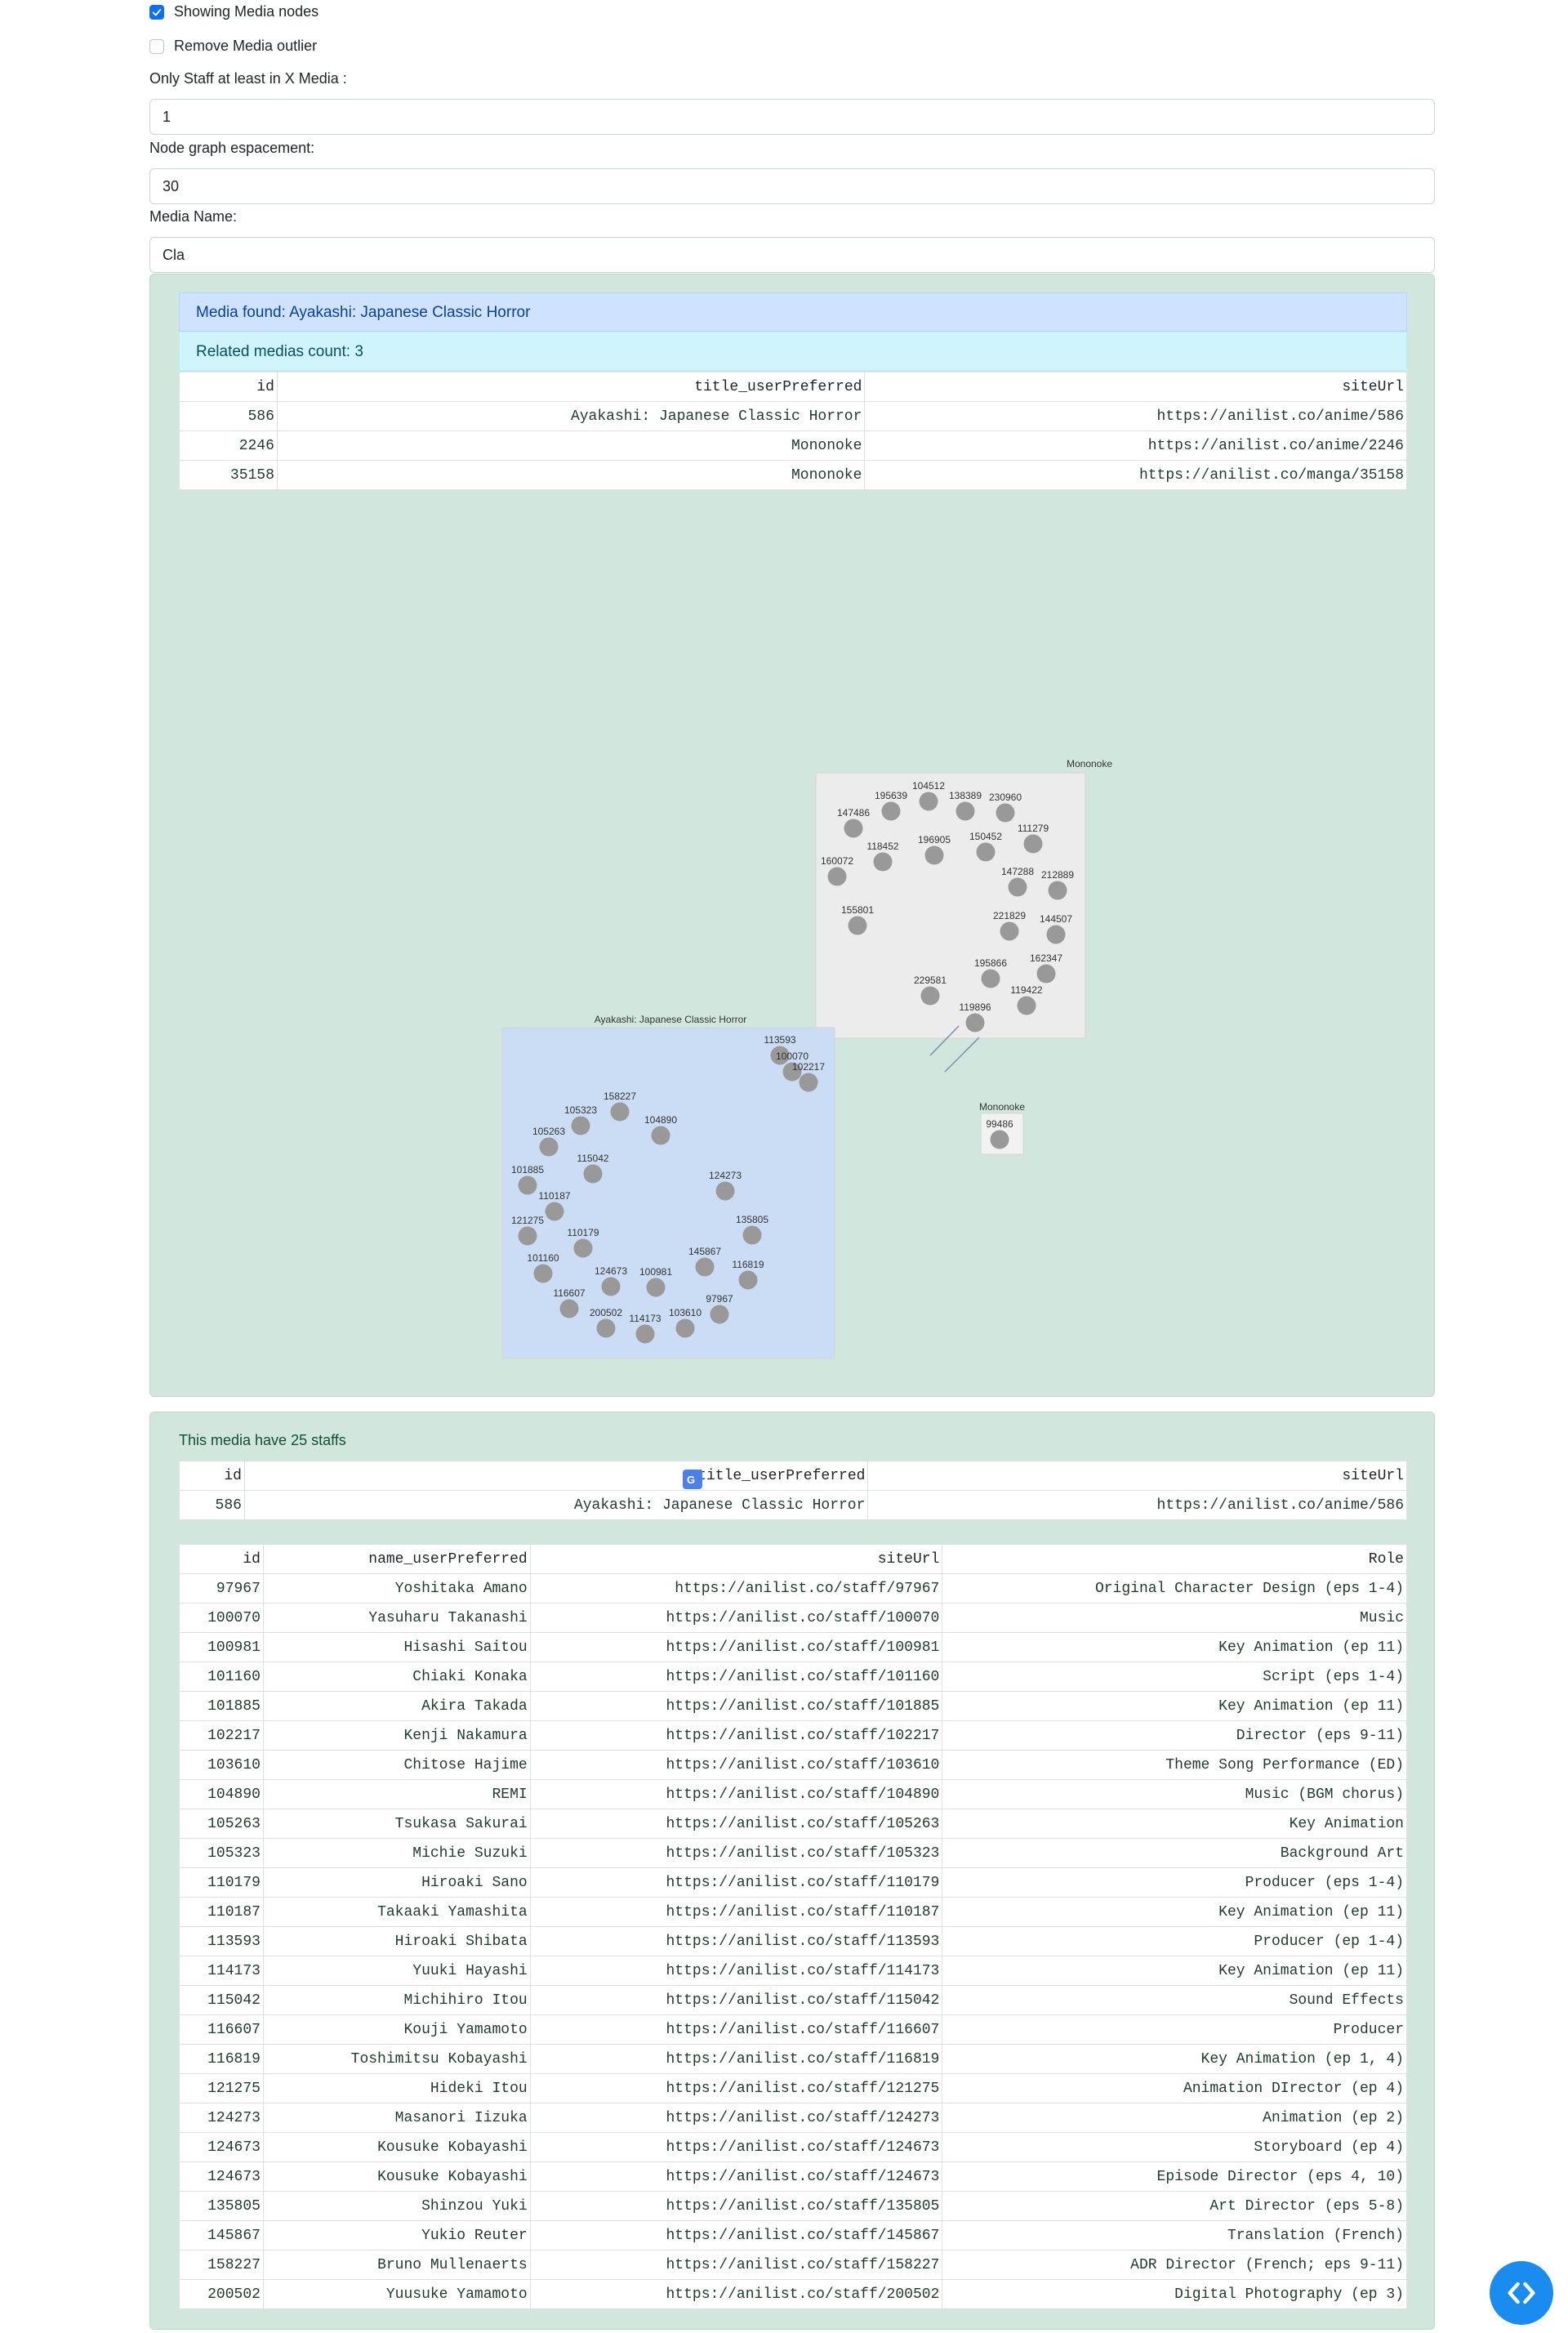  What do you see at coordinates (736, 2030) in the screenshot?
I see `table-cell: https://anilist.co/staff/116607` at bounding box center [736, 2030].